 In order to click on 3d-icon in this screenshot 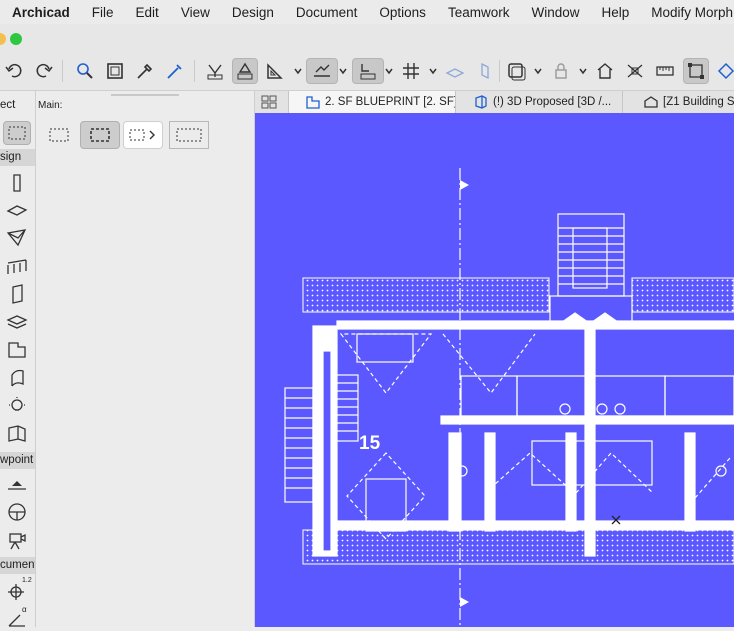, I will do `click(481, 102)`.